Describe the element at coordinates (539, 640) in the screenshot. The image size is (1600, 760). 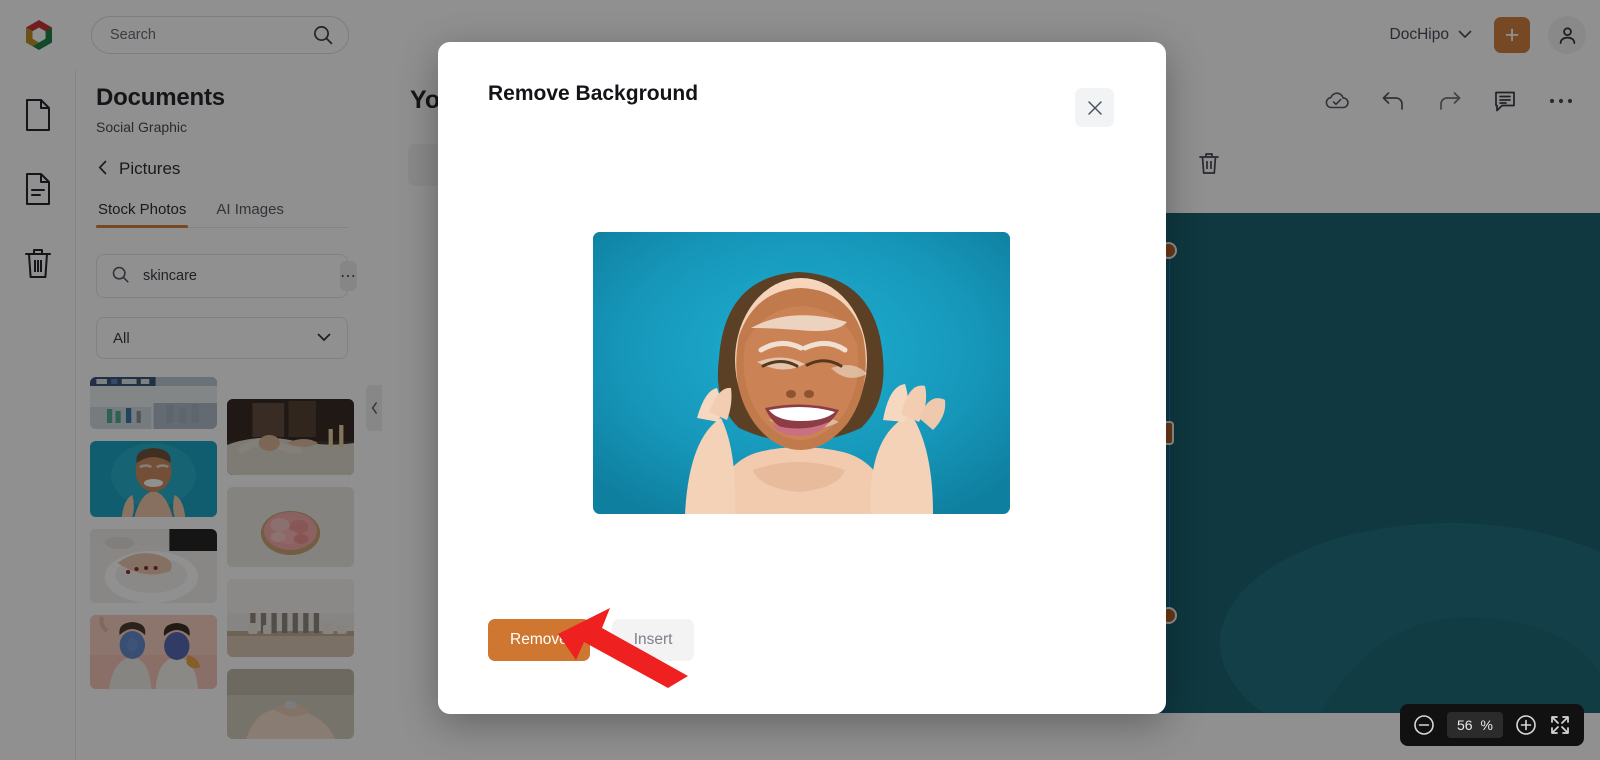
I see `remove-button: Remove` at that location.